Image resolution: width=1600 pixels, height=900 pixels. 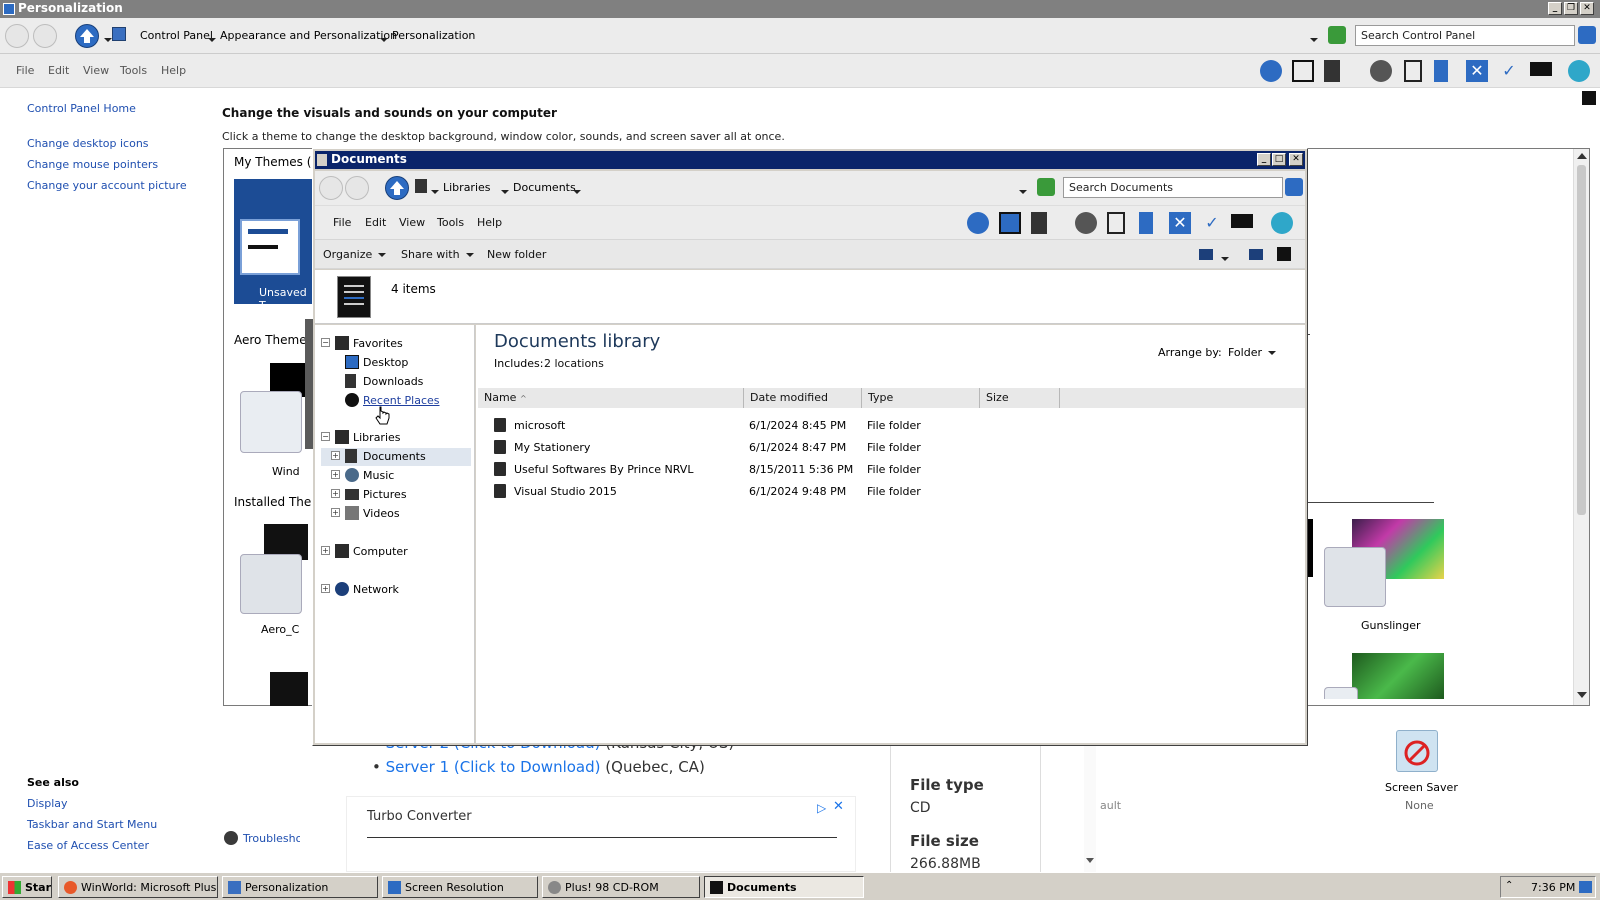 What do you see at coordinates (45, 36) in the screenshot?
I see `forward-button` at bounding box center [45, 36].